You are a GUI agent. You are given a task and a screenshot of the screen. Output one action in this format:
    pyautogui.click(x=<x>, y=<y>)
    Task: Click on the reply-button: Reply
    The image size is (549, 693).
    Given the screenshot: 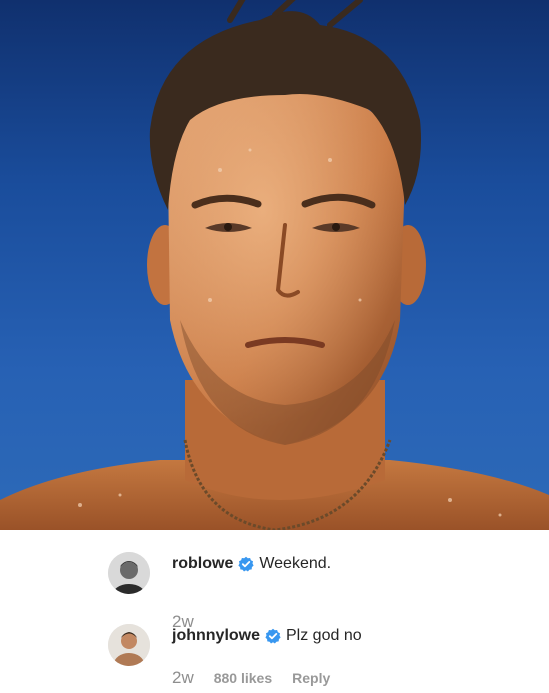 What is the action you would take?
    pyautogui.click(x=311, y=678)
    